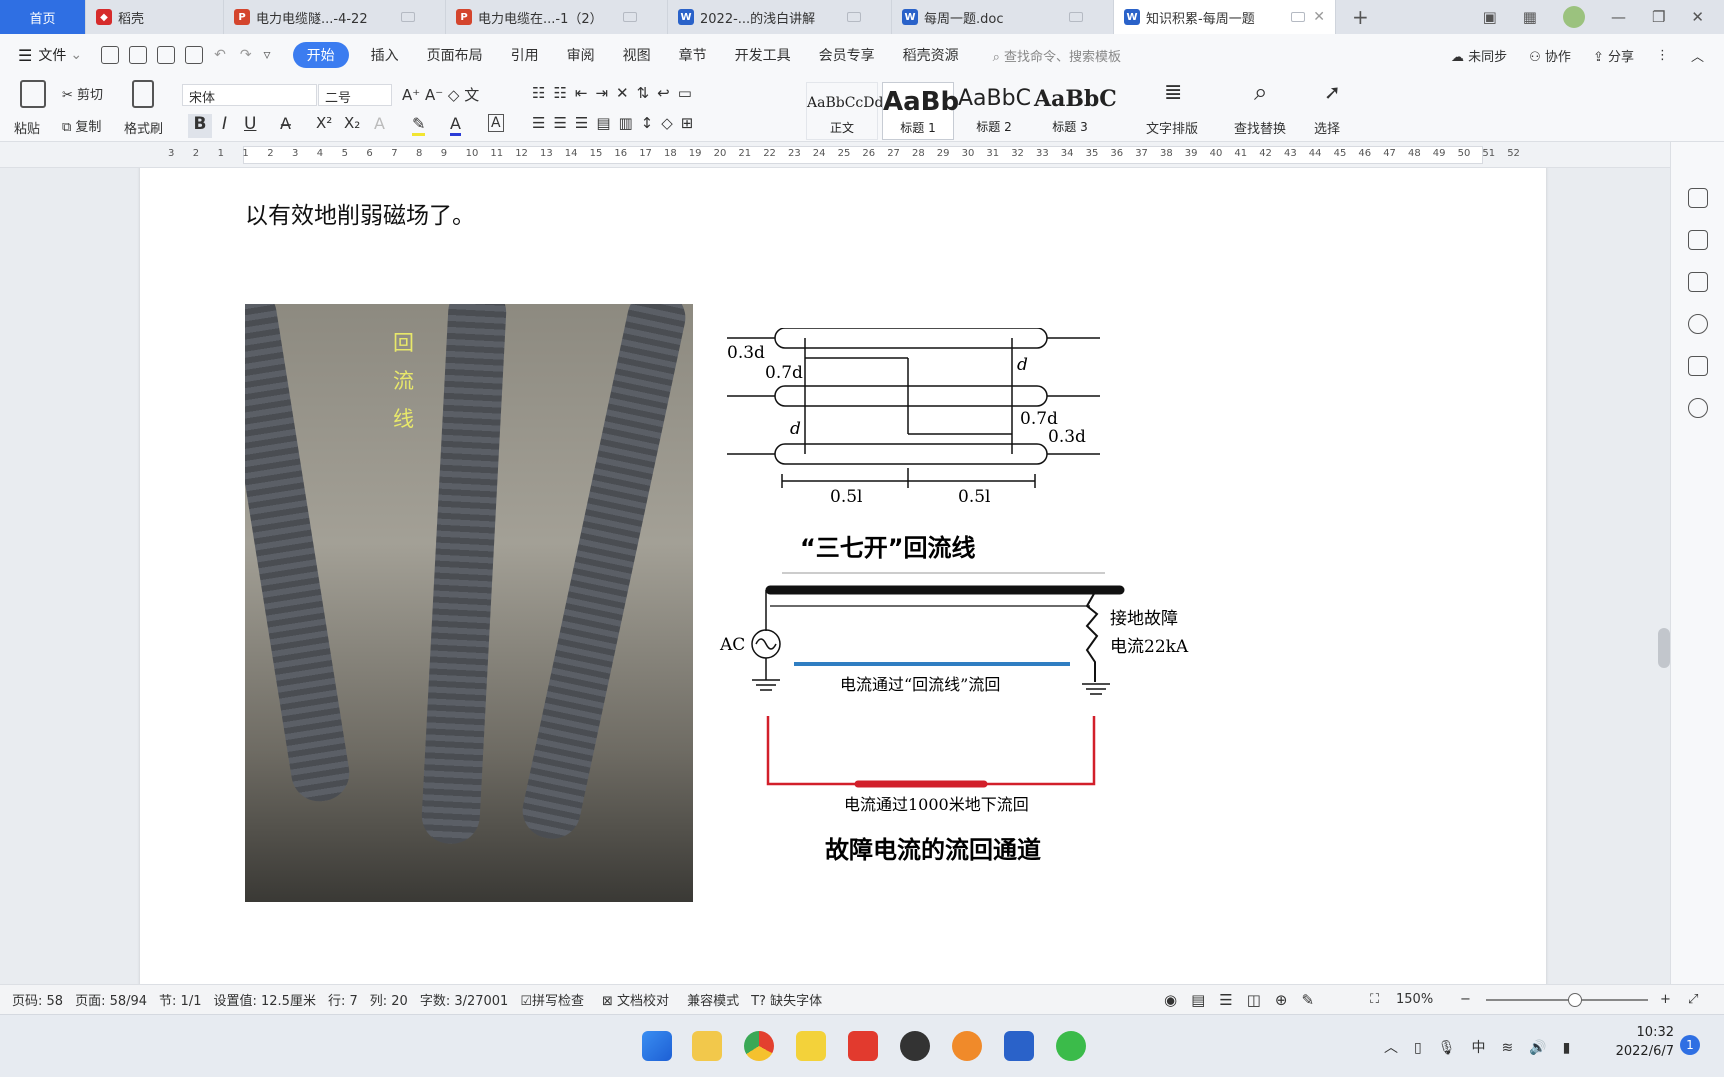 The image size is (1724, 1077). Describe the element at coordinates (693, 55) in the screenshot. I see `tab-chapter: 章节` at that location.